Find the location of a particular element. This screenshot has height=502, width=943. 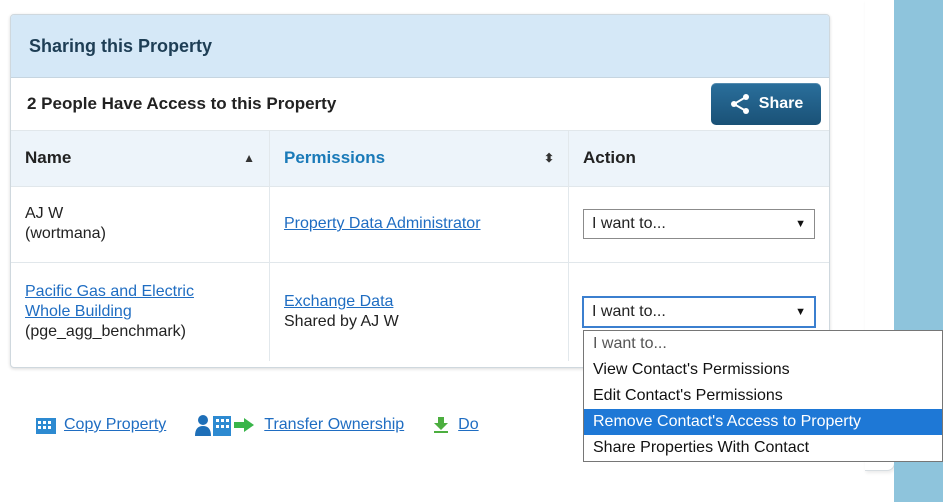

permission-cell: Property Data Administrator is located at coordinates (419, 224).